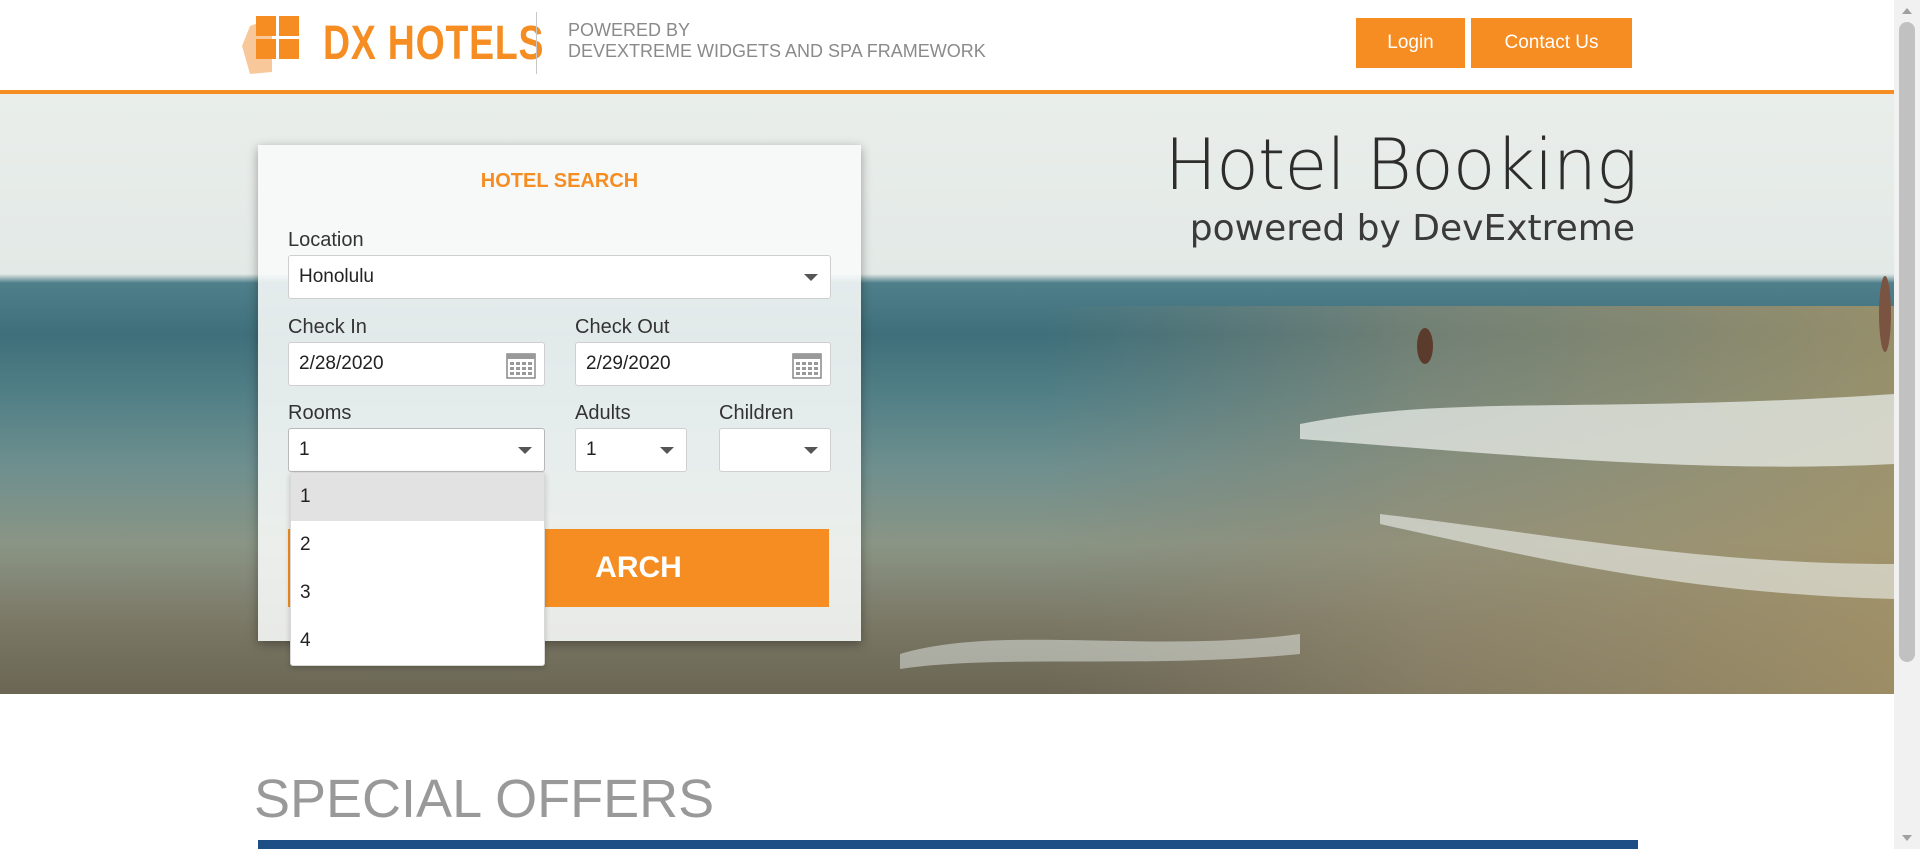 This screenshot has height=849, width=1920. Describe the element at coordinates (777, 51) in the screenshot. I see `powered-by-line2: DEVEXTREME WIDGETS AND SPA FRAMEWORK` at that location.